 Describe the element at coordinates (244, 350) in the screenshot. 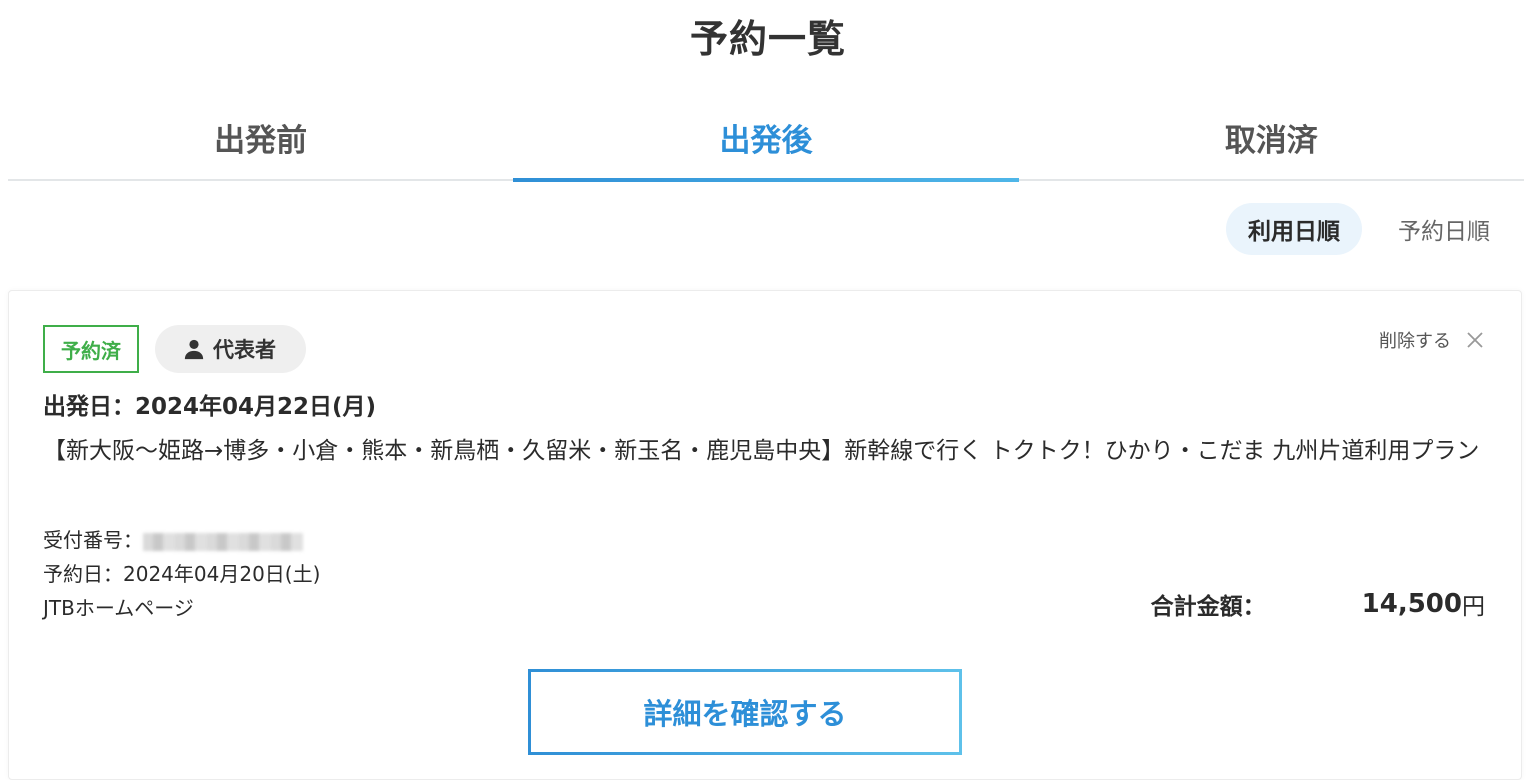

I see `representative-label: 代表者` at that location.